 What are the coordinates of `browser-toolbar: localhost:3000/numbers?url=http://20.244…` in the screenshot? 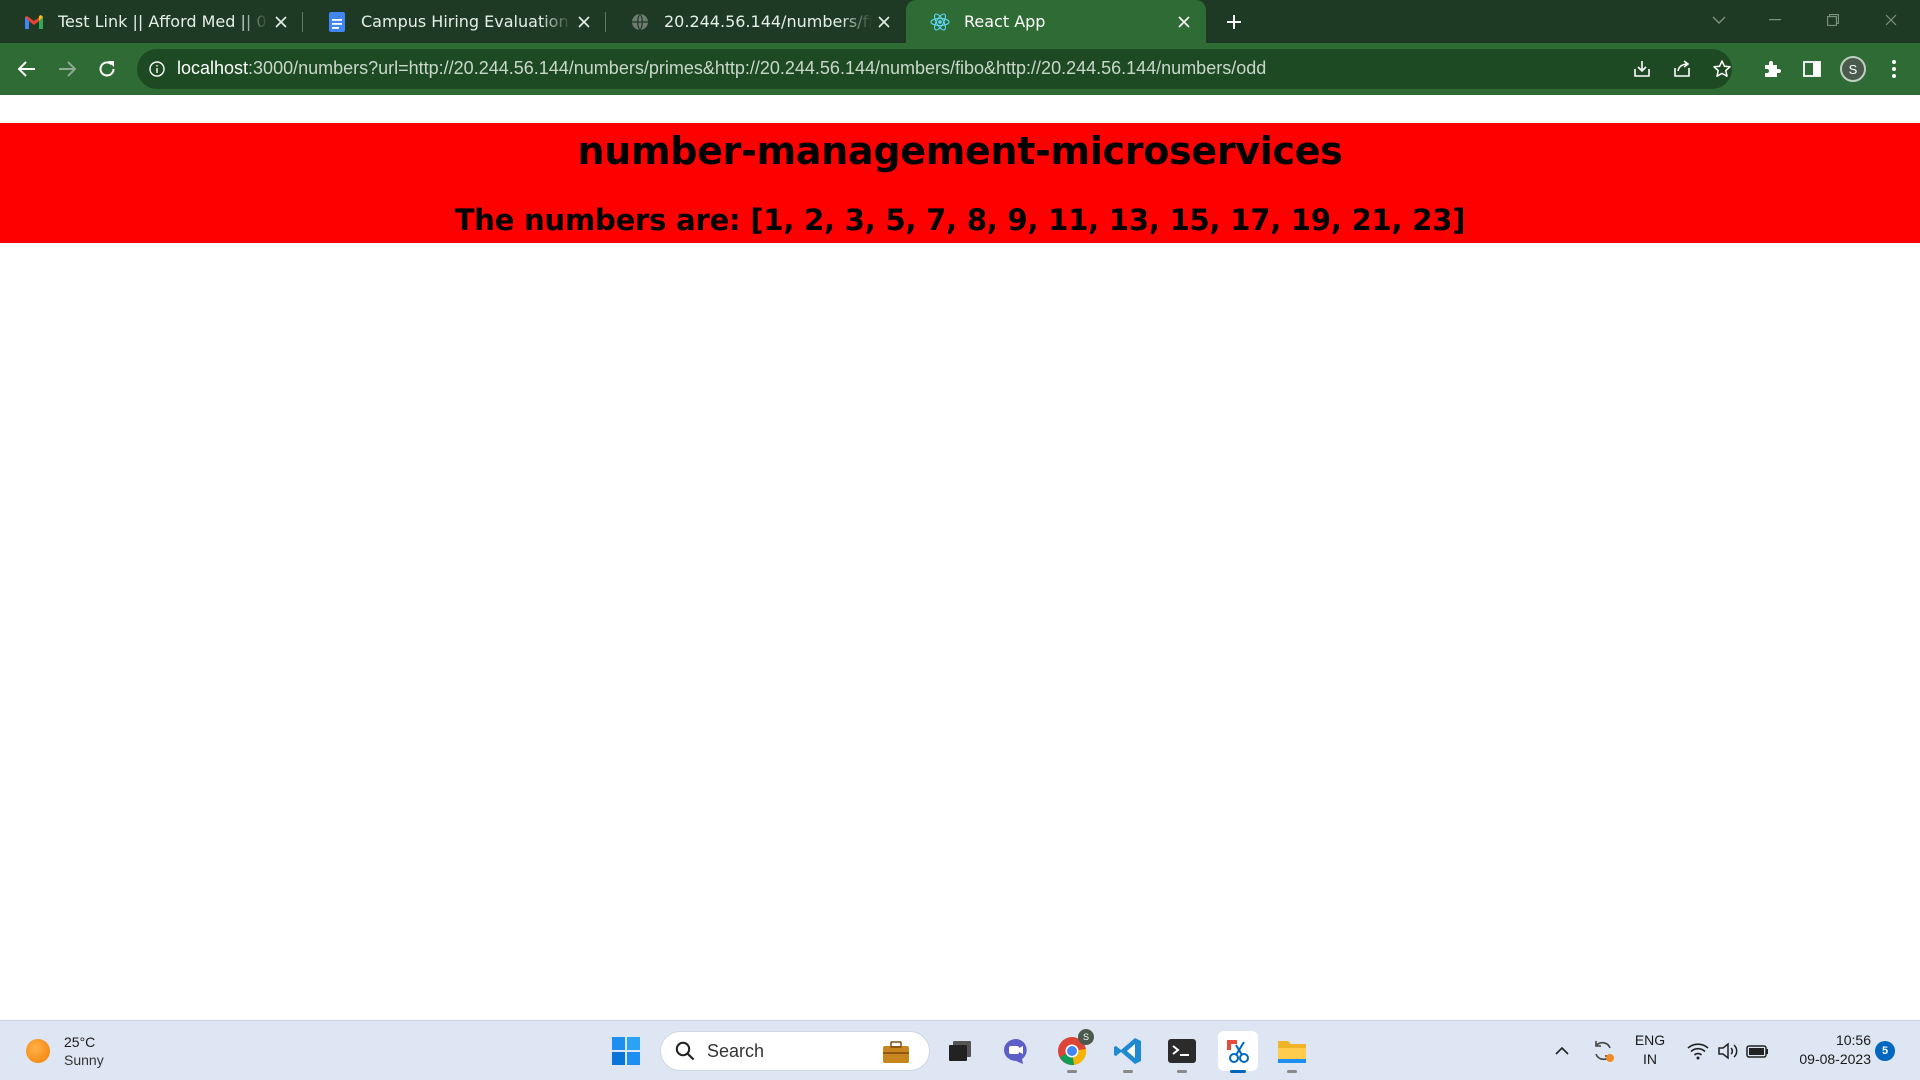 It's located at (960, 69).